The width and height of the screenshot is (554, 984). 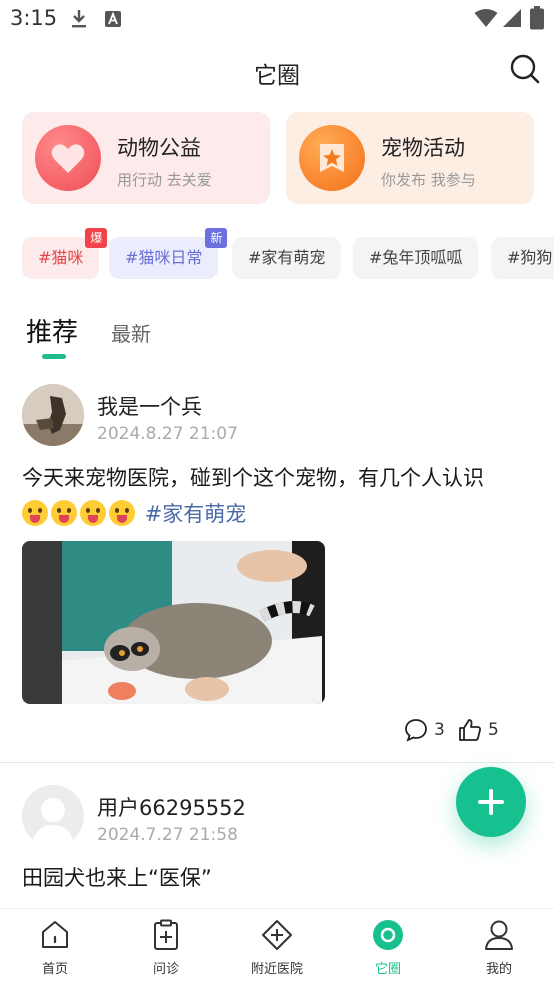 What do you see at coordinates (131, 332) in the screenshot?
I see `tab-latest: 最新` at bounding box center [131, 332].